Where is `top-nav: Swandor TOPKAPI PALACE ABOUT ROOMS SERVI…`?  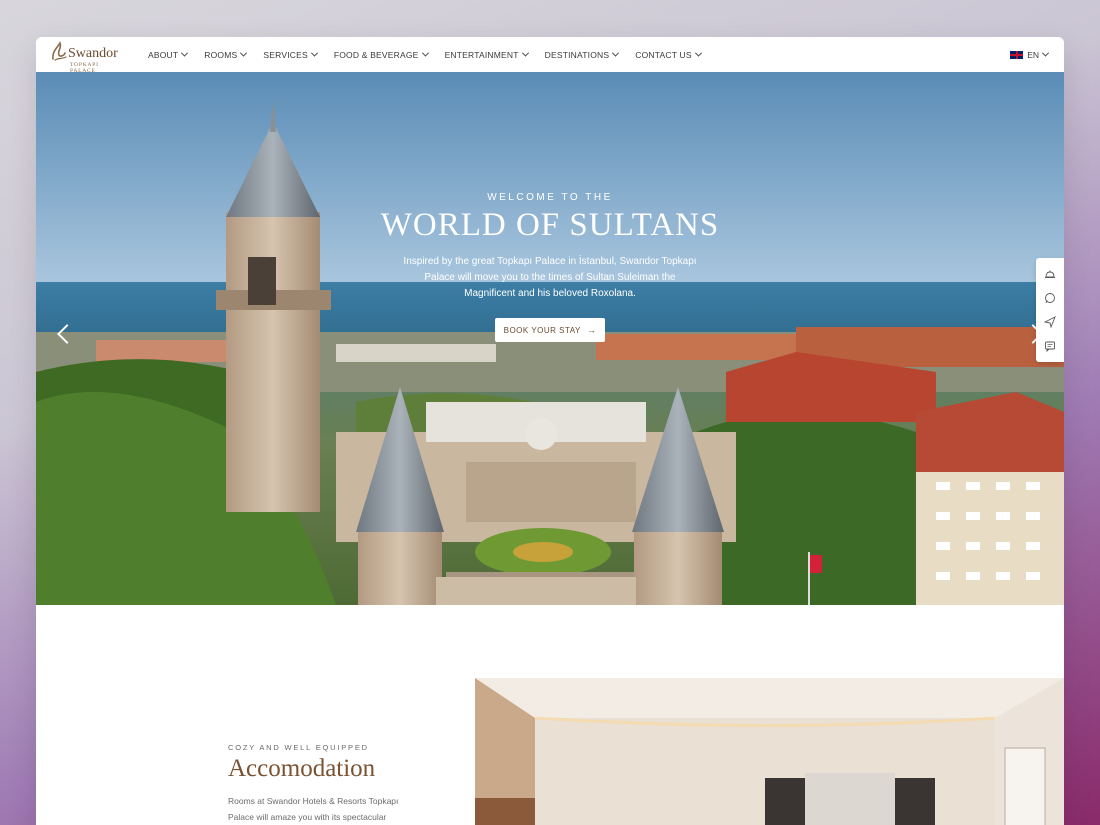 top-nav: Swandor TOPKAPI PALACE ABOUT ROOMS SERVI… is located at coordinates (550, 55).